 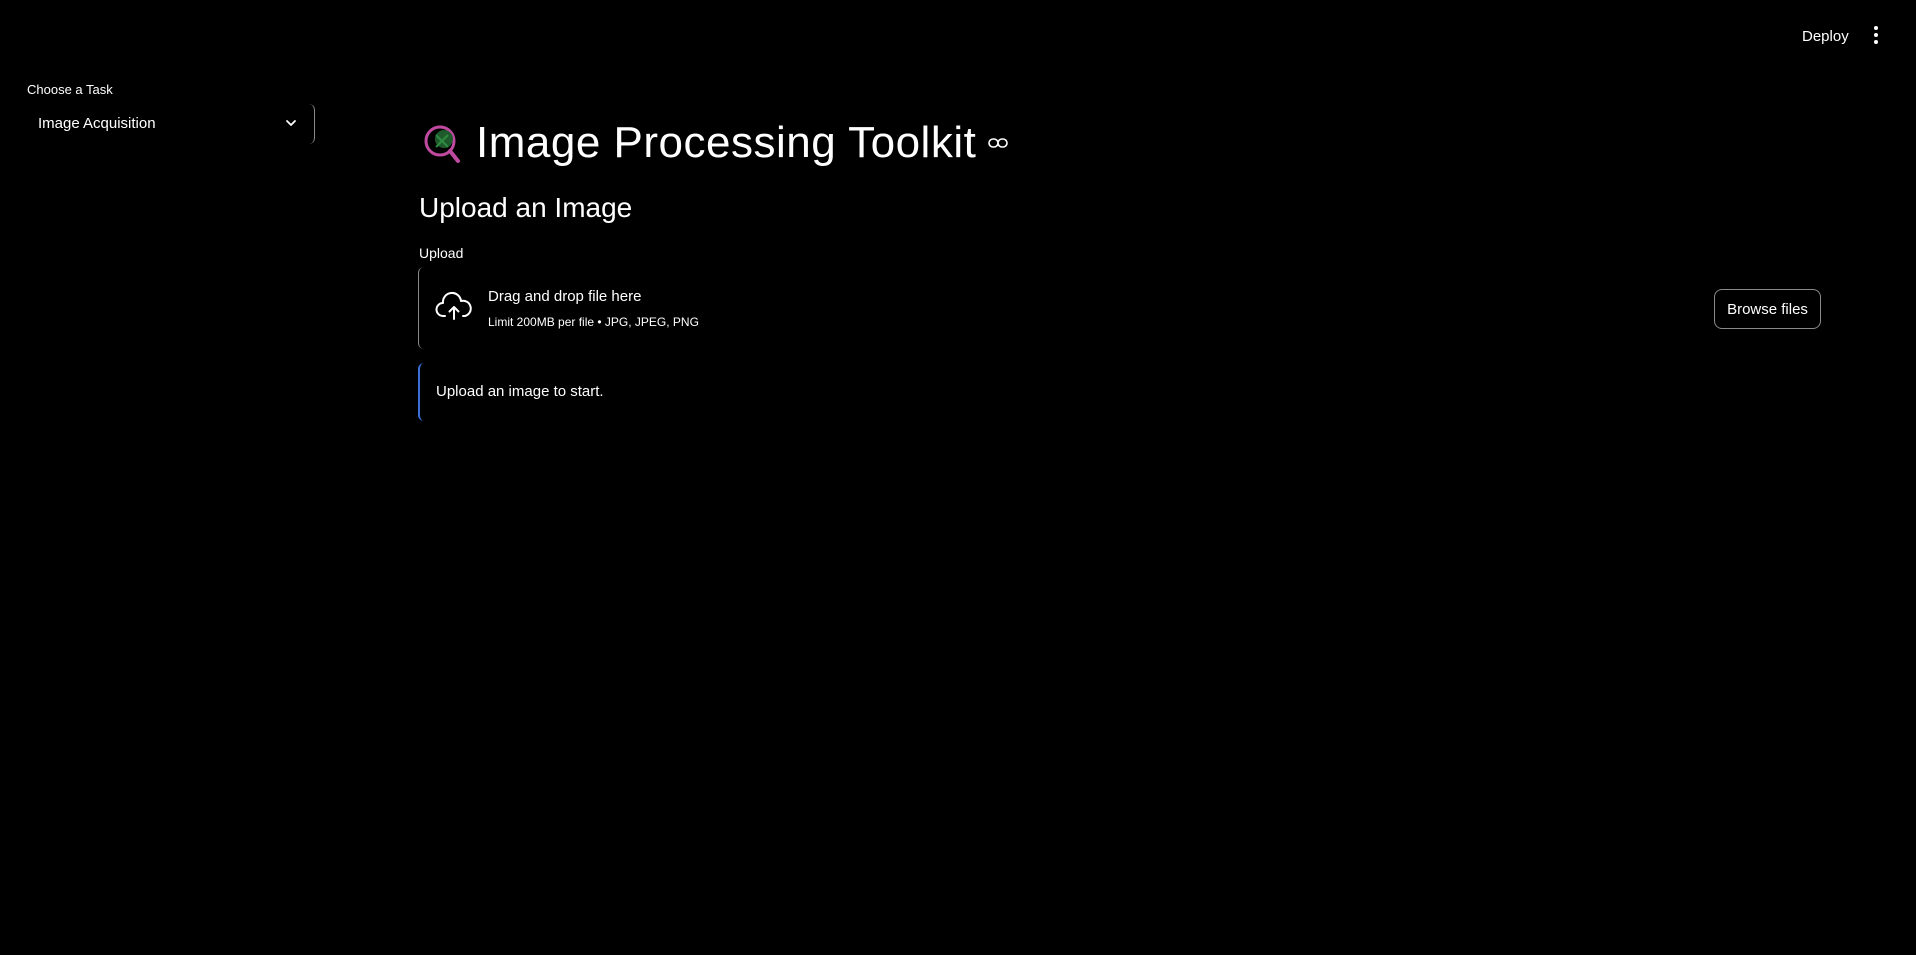 I want to click on info-alert: Upload an image to start., so click(x=1118, y=392).